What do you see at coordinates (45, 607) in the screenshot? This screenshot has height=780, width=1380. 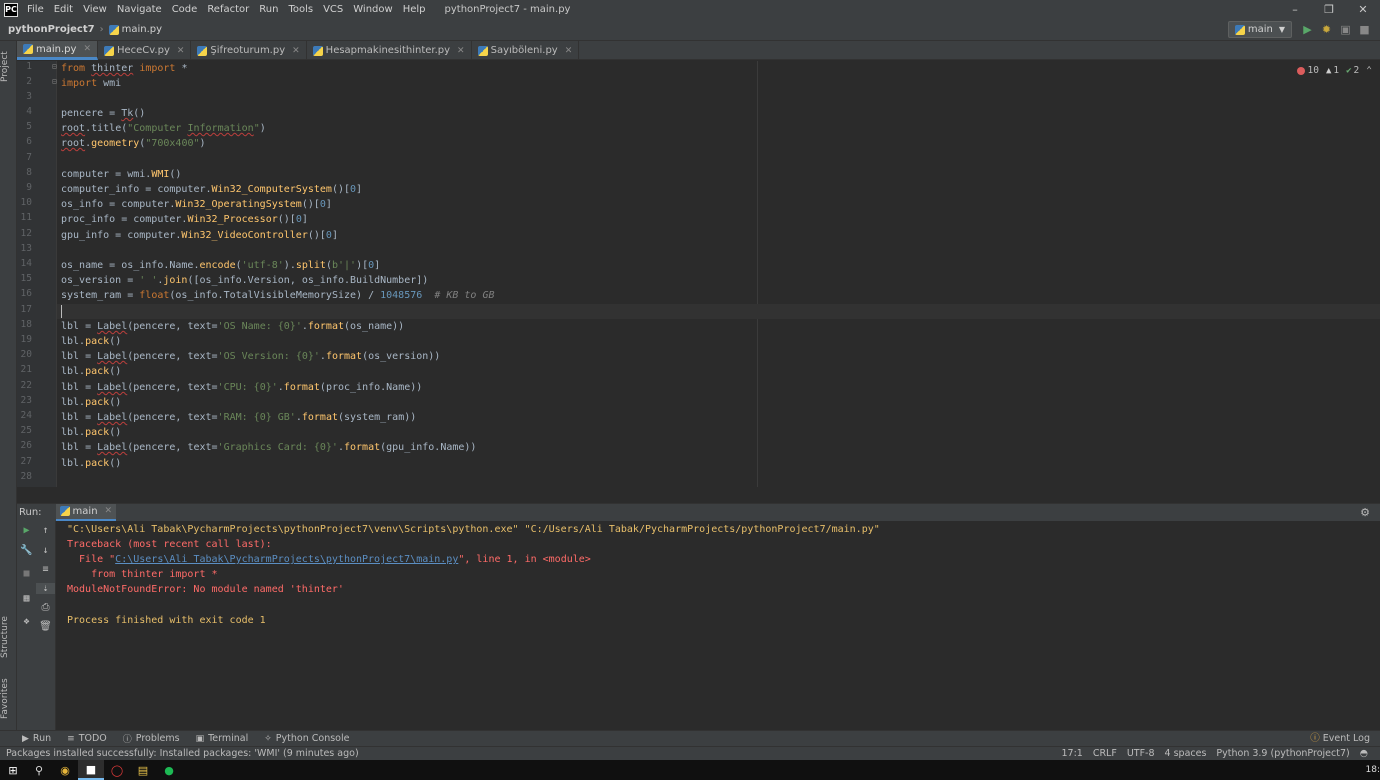 I see `print-icon: ⎙` at bounding box center [45, 607].